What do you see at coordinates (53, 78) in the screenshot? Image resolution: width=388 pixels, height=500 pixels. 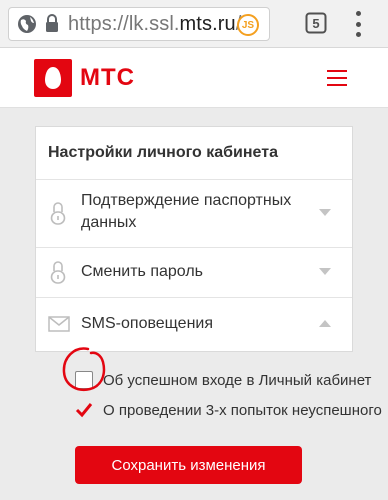 I see `egg-logo-icon` at bounding box center [53, 78].